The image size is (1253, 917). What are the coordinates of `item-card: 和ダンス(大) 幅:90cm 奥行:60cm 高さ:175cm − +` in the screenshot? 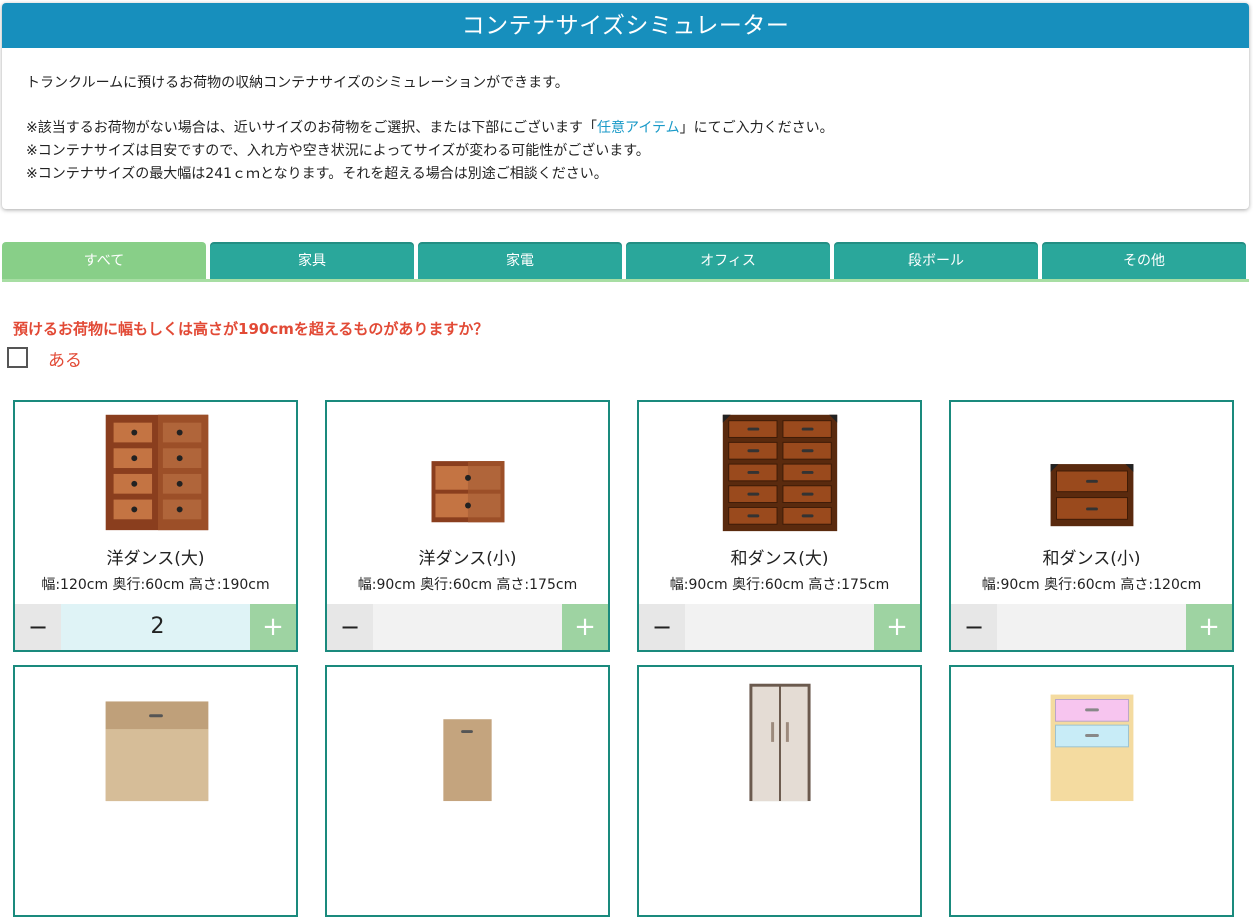 It's located at (779, 526).